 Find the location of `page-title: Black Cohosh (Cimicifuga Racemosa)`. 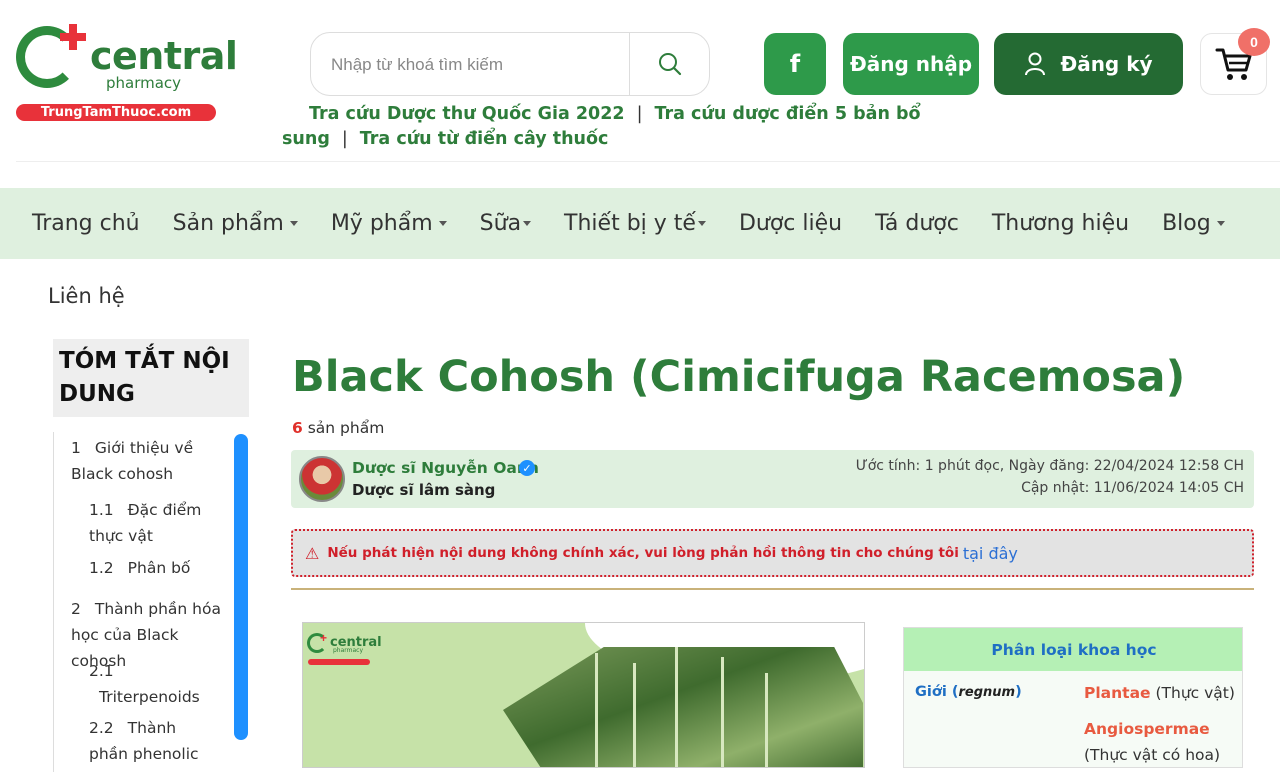

page-title: Black Cohosh (Cimicifuga Racemosa) is located at coordinates (739, 377).